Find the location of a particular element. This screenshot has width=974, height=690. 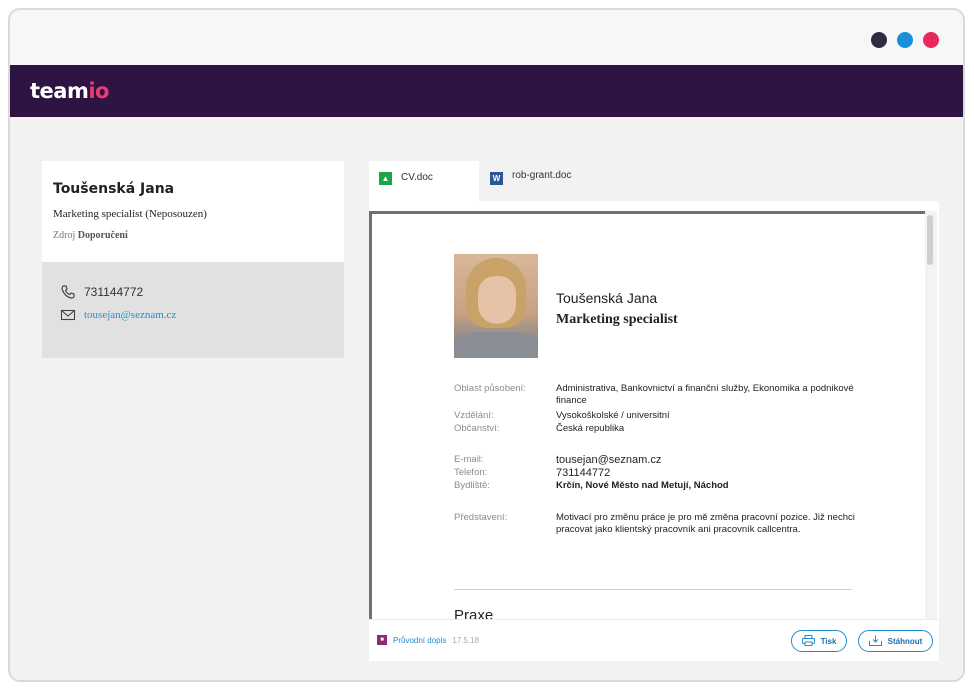

teamio-logo: teamio is located at coordinates (69, 91).